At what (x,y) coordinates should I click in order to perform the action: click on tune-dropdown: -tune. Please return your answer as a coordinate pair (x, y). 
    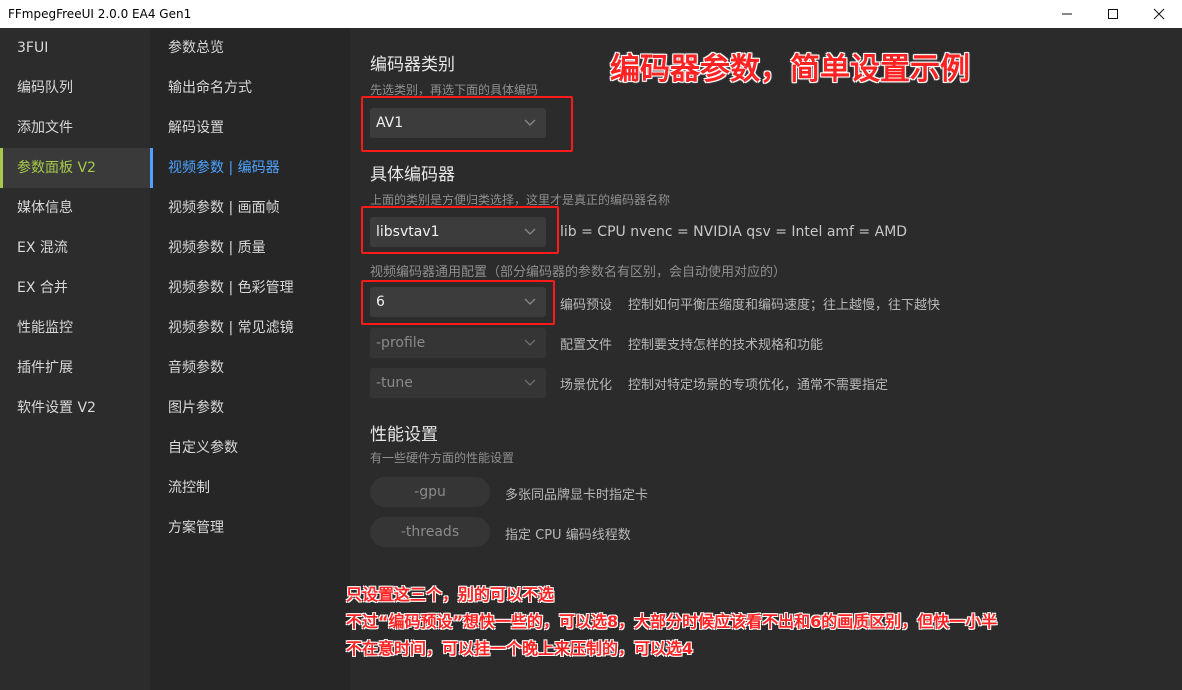
    Looking at the image, I should click on (458, 383).